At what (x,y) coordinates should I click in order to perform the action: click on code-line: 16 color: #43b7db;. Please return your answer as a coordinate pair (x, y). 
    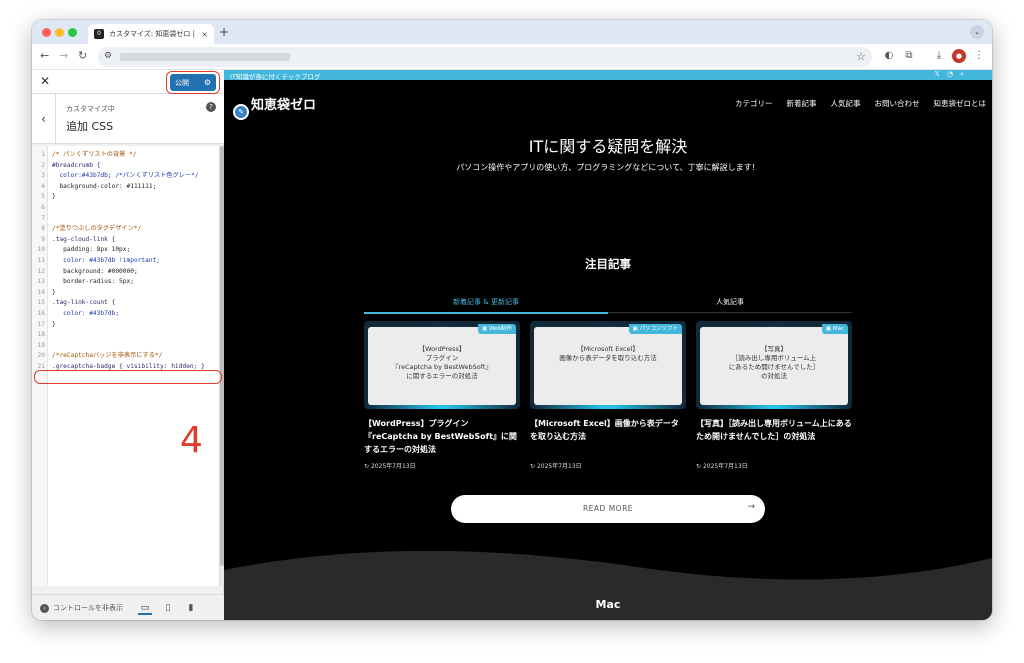
    Looking at the image, I should click on (126, 313).